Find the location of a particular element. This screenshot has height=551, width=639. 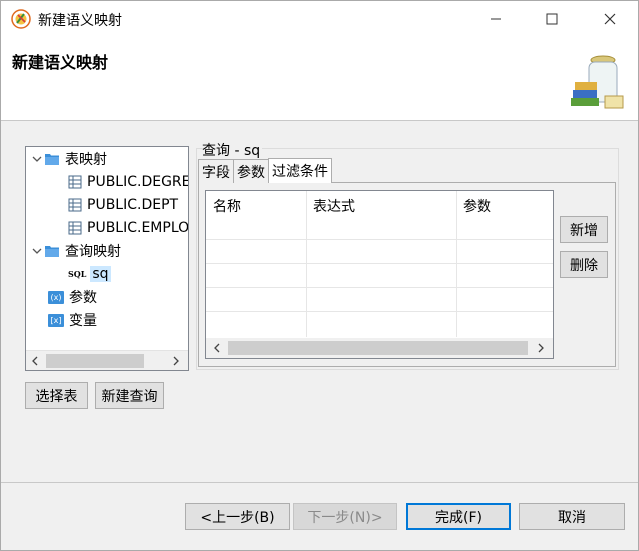

tree-item-table-mapping: 表映射 is located at coordinates (68, 159).